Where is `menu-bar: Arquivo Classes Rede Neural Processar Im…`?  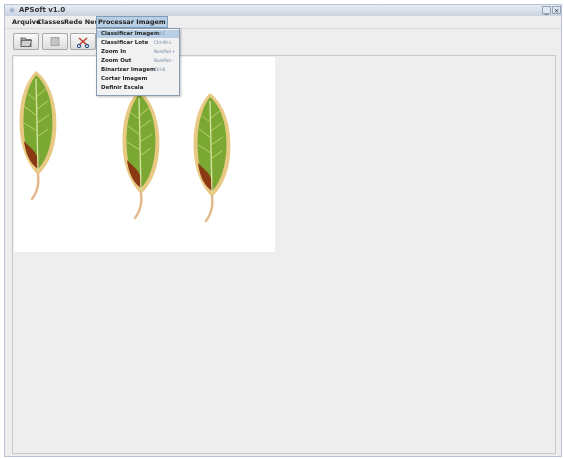
menu-bar: Arquivo Classes Rede Neural Processar Im… is located at coordinates (283, 22).